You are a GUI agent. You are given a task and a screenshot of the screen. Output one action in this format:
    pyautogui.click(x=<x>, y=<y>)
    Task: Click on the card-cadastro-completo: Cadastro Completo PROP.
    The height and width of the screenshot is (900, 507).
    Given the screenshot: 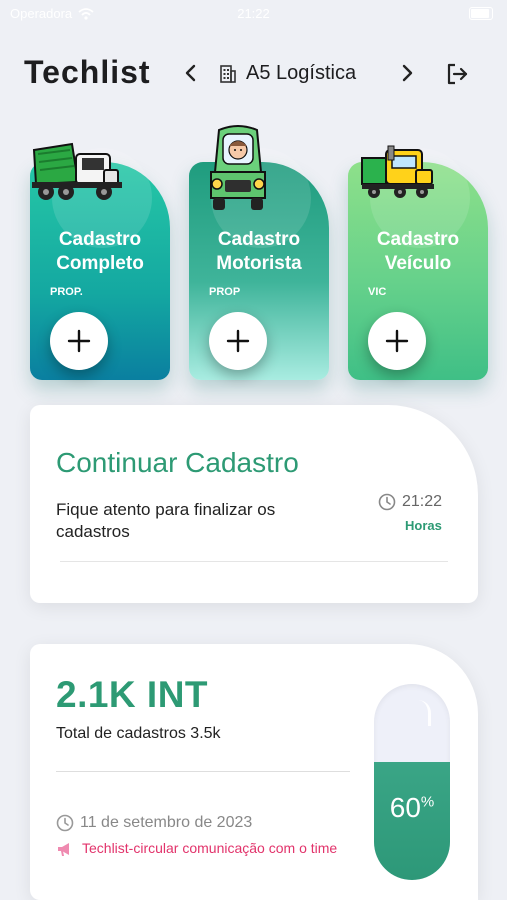 What is the action you would take?
    pyautogui.click(x=100, y=261)
    